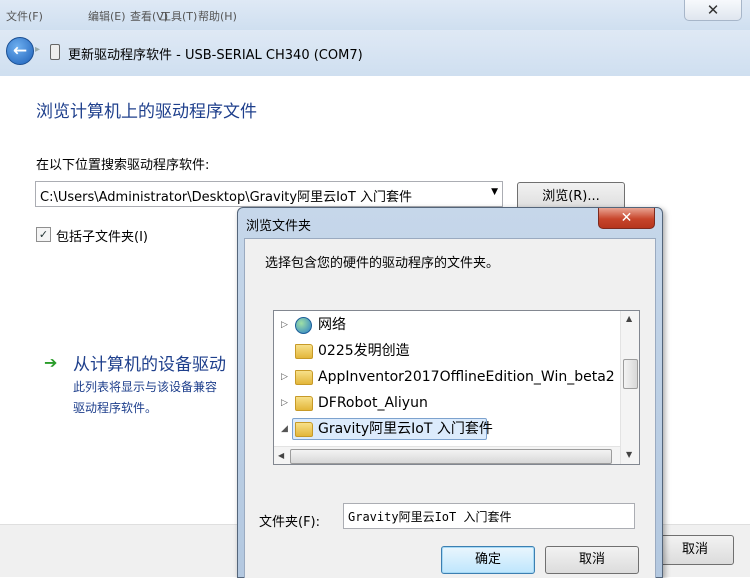 This screenshot has width=750, height=578. What do you see at coordinates (695, 550) in the screenshot?
I see `wizard-cancel-button: 取消` at bounding box center [695, 550].